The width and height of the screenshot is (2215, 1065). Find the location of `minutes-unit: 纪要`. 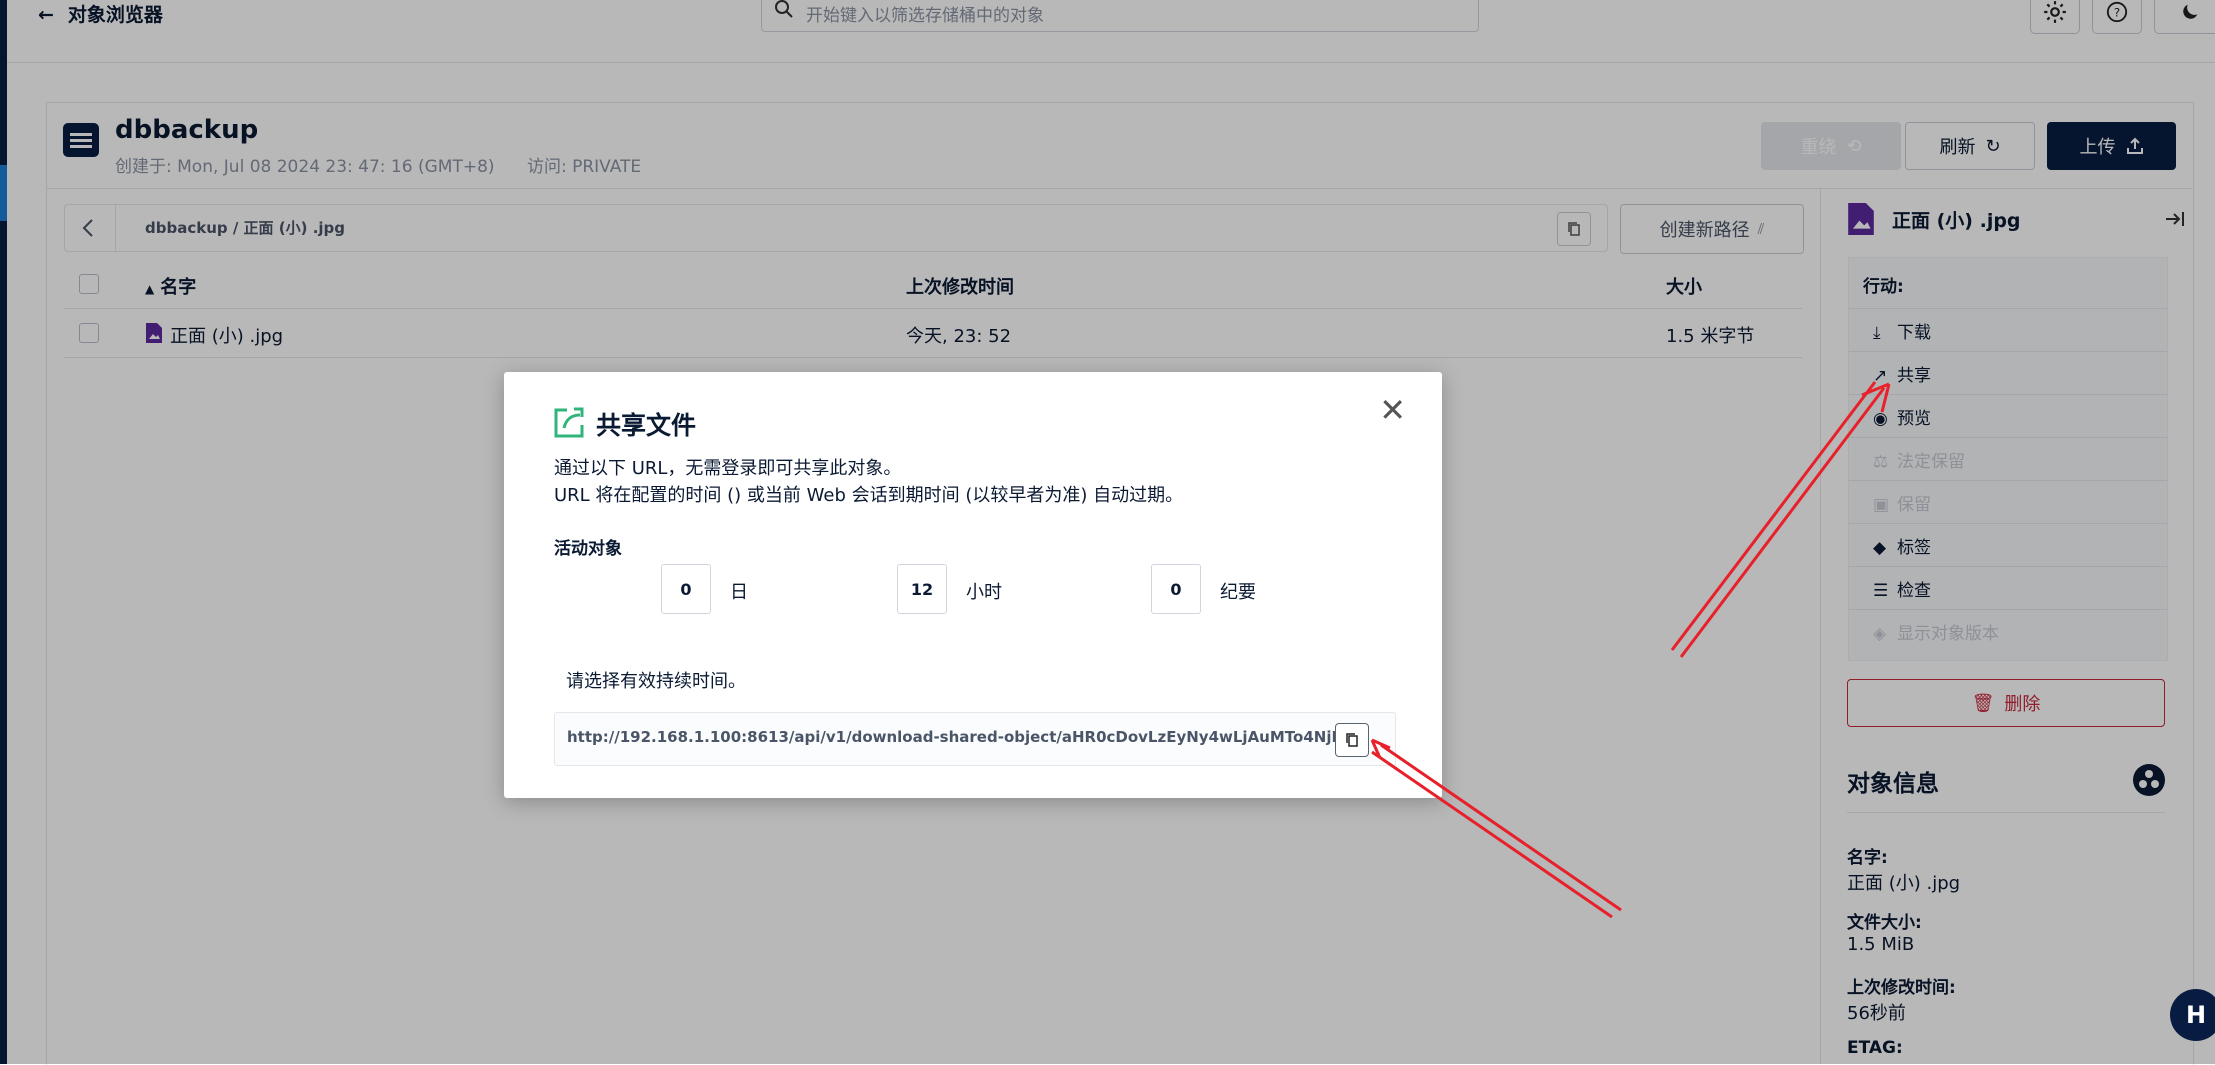

minutes-unit: 纪要 is located at coordinates (1238, 592).